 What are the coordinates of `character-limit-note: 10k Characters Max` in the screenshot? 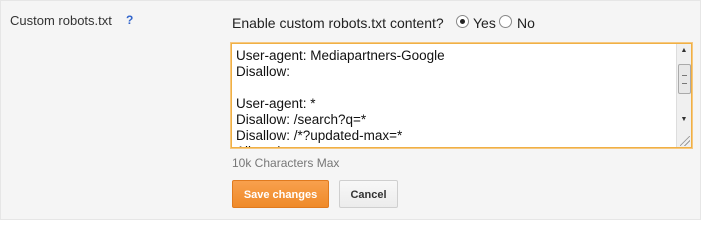 It's located at (286, 163).